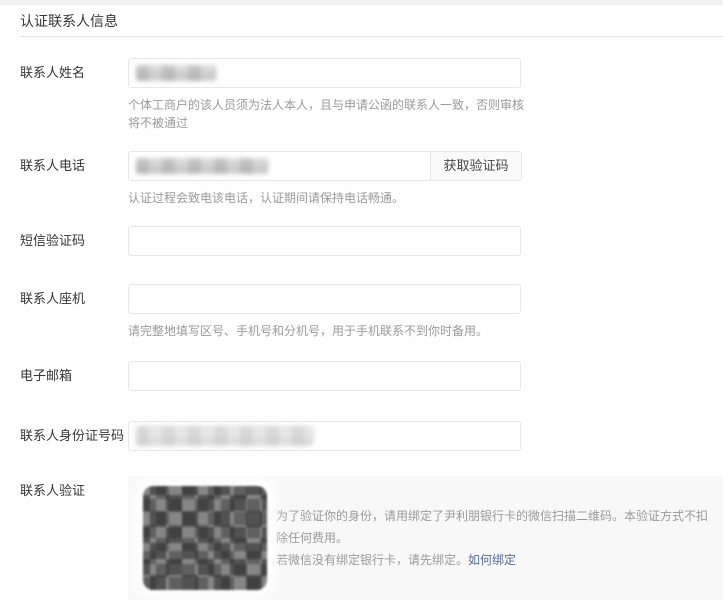  What do you see at coordinates (53, 490) in the screenshot?
I see `contact-verification-label: 联系人验证` at bounding box center [53, 490].